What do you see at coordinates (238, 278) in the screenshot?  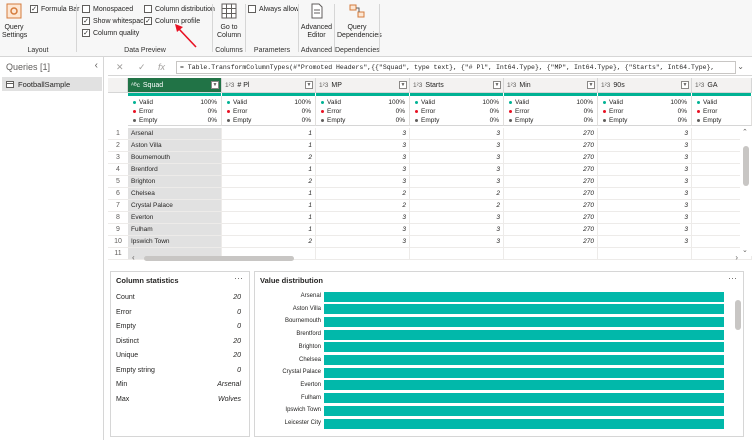 I see `more-options-icon: ···` at bounding box center [238, 278].